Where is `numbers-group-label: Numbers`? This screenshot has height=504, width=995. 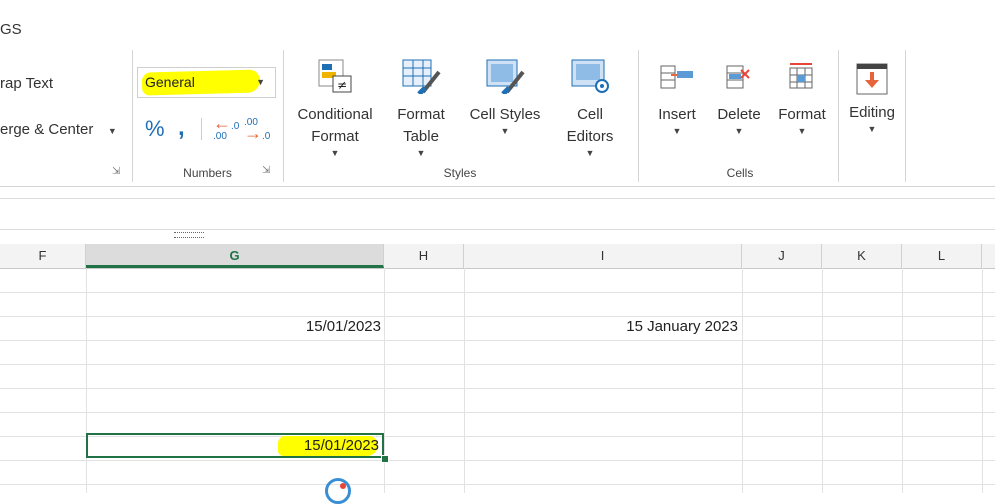
numbers-group-label: Numbers is located at coordinates (207, 173).